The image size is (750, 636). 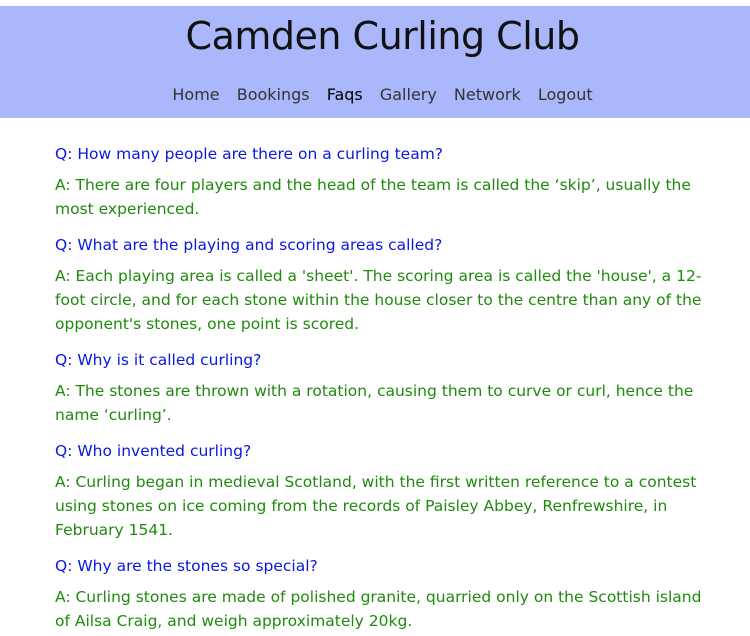 What do you see at coordinates (345, 94) in the screenshot?
I see `nav-faqs: Faqs` at bounding box center [345, 94].